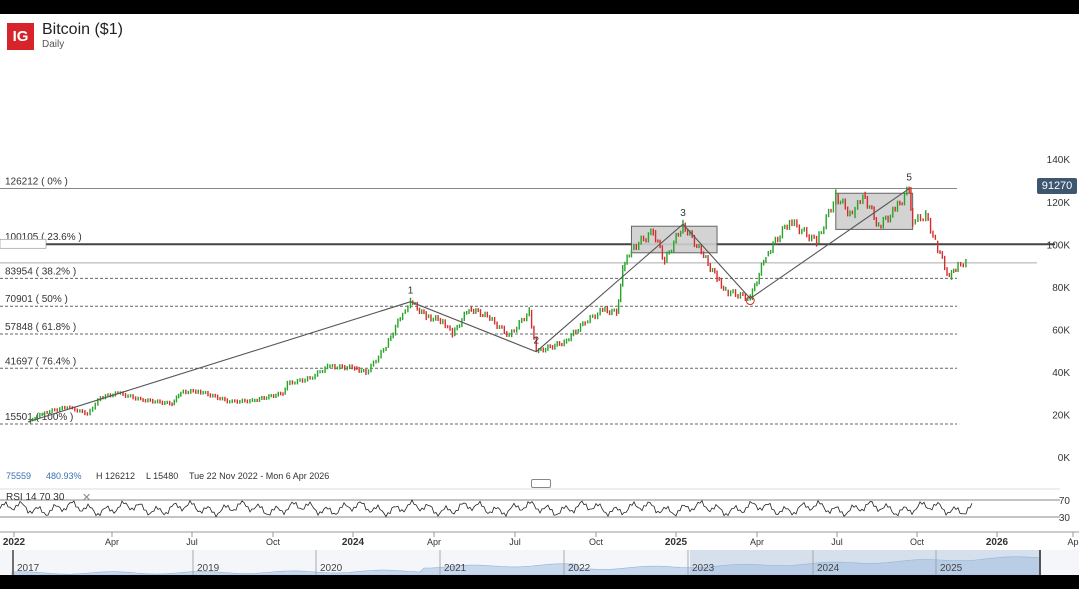 Image resolution: width=1079 pixels, height=589 pixels. I want to click on navigator-year-label: 2024, so click(828, 568).